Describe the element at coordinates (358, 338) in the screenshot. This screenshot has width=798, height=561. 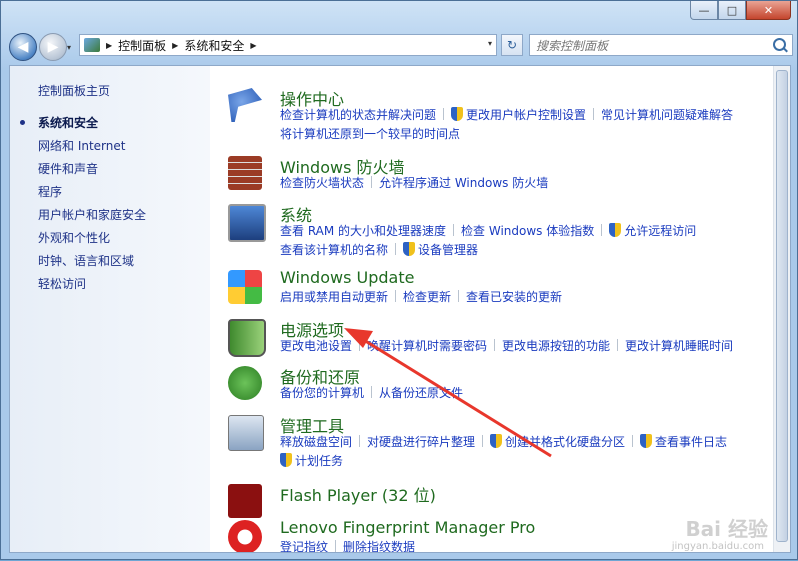
I see `annotation-arrow-head` at that location.